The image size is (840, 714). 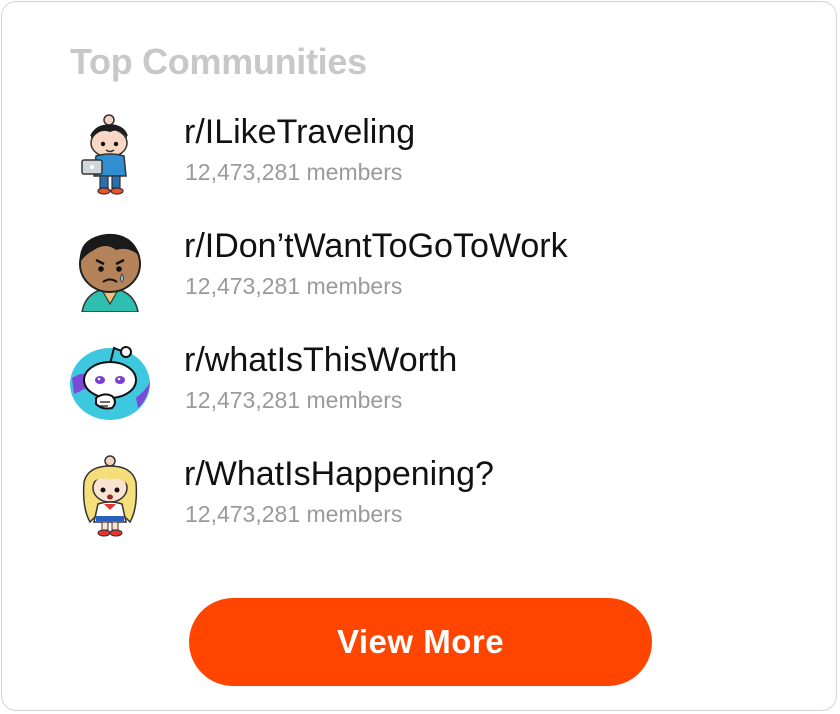 I want to click on thinking-snoo-avatar-icon, so click(x=110, y=382).